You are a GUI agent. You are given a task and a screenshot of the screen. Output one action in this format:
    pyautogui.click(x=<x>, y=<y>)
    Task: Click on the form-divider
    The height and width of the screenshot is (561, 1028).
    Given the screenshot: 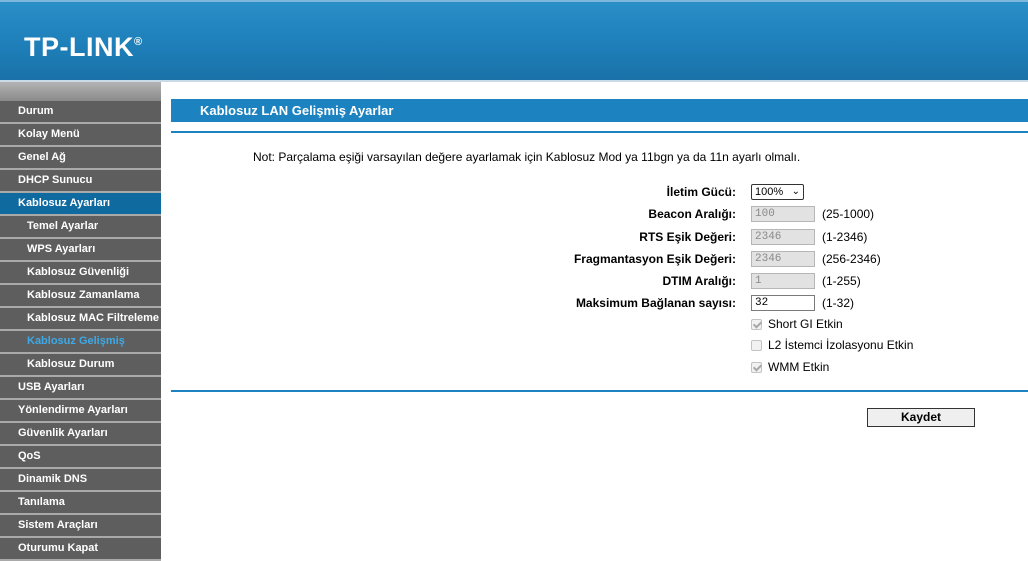 What is the action you would take?
    pyautogui.click(x=599, y=391)
    